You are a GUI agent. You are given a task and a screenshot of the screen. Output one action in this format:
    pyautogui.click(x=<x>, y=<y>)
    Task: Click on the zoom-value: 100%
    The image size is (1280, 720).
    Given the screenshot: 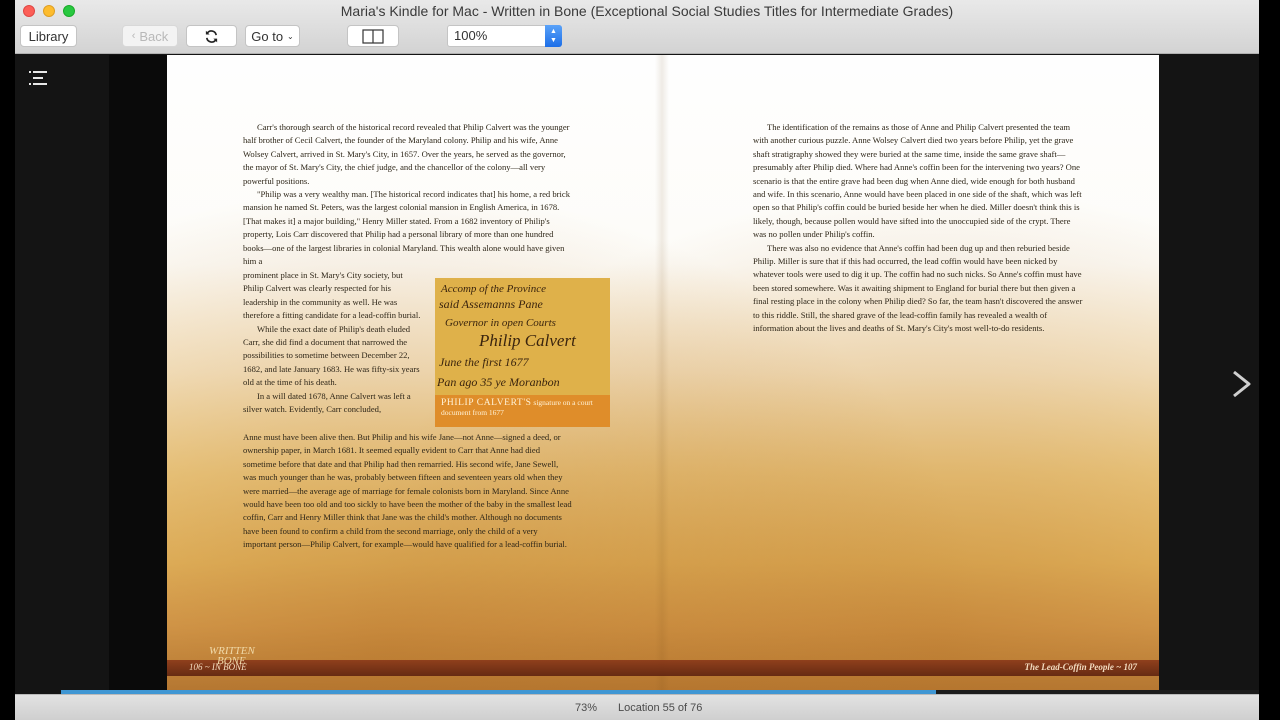 What is the action you would take?
    pyautogui.click(x=471, y=35)
    